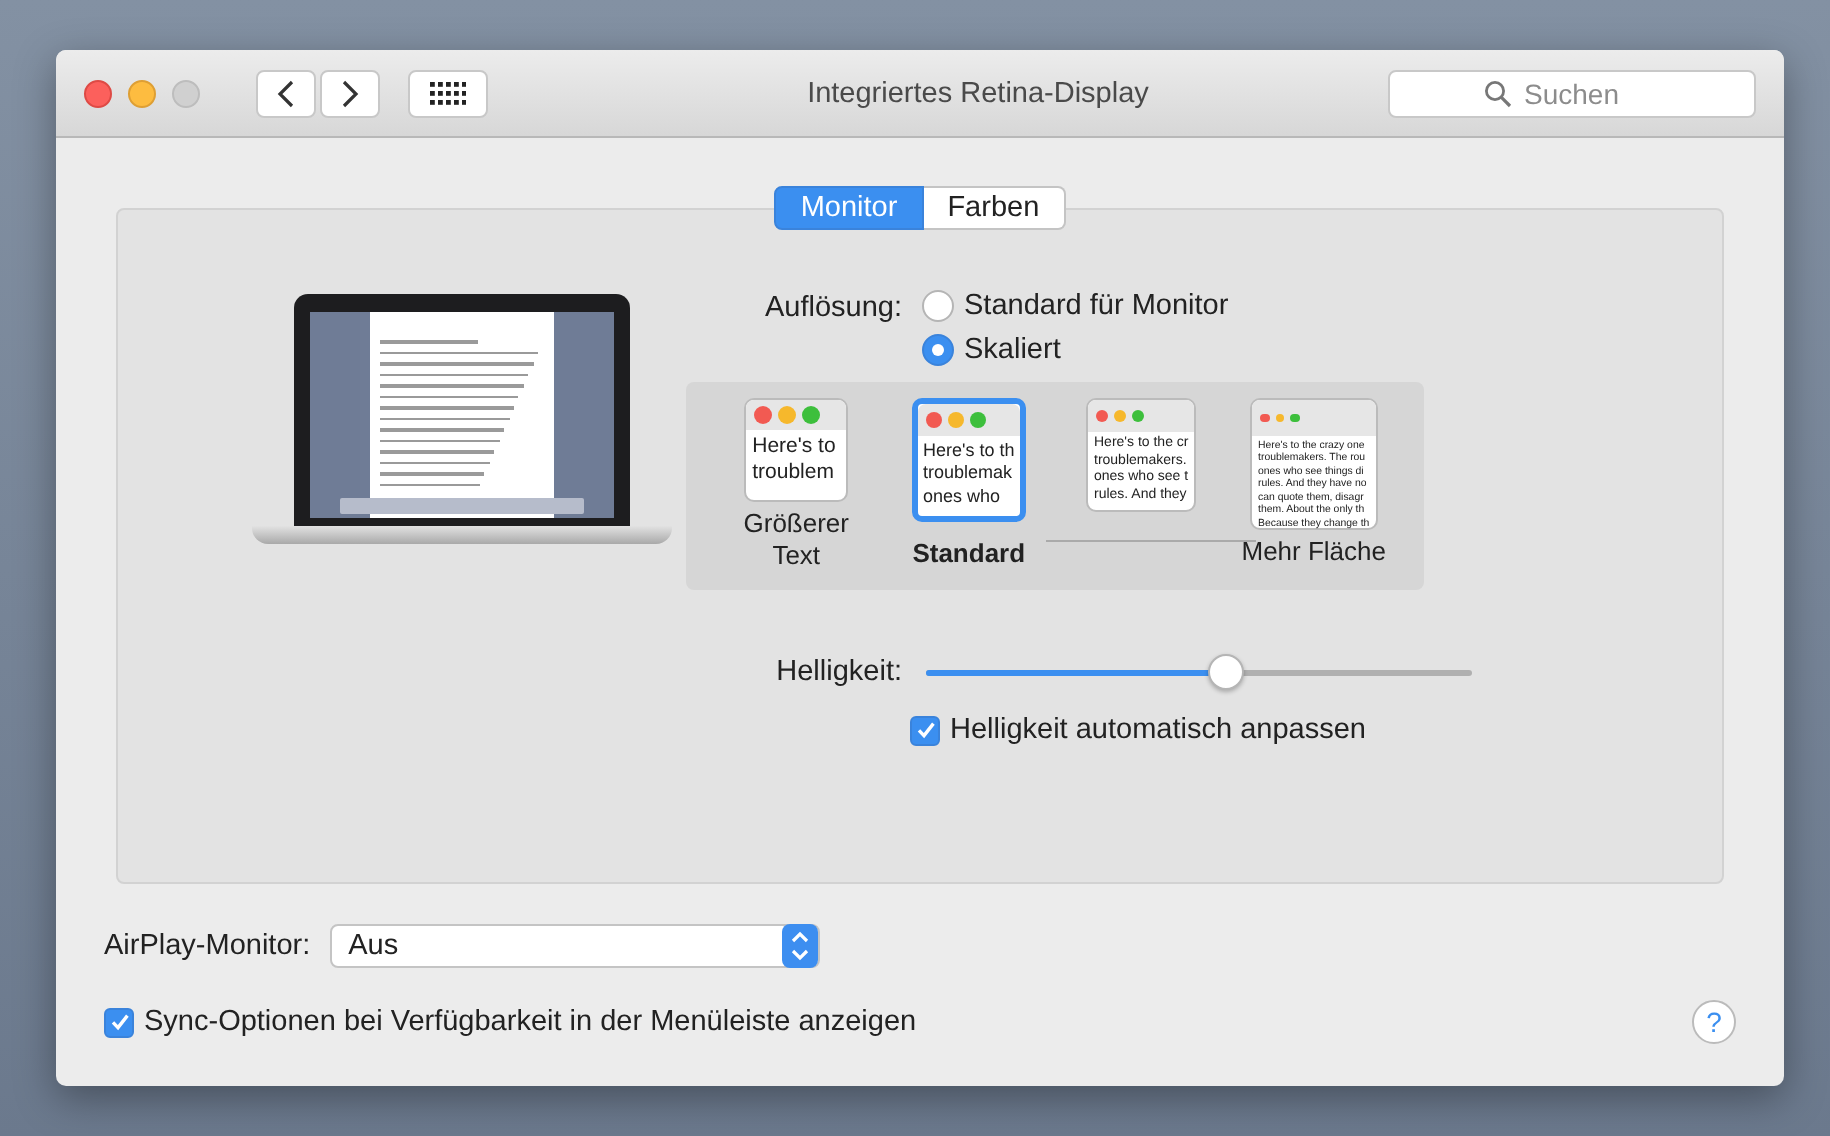 The width and height of the screenshot is (1830, 1136). I want to click on window-title: Integriertes Retina-Display, so click(978, 93).